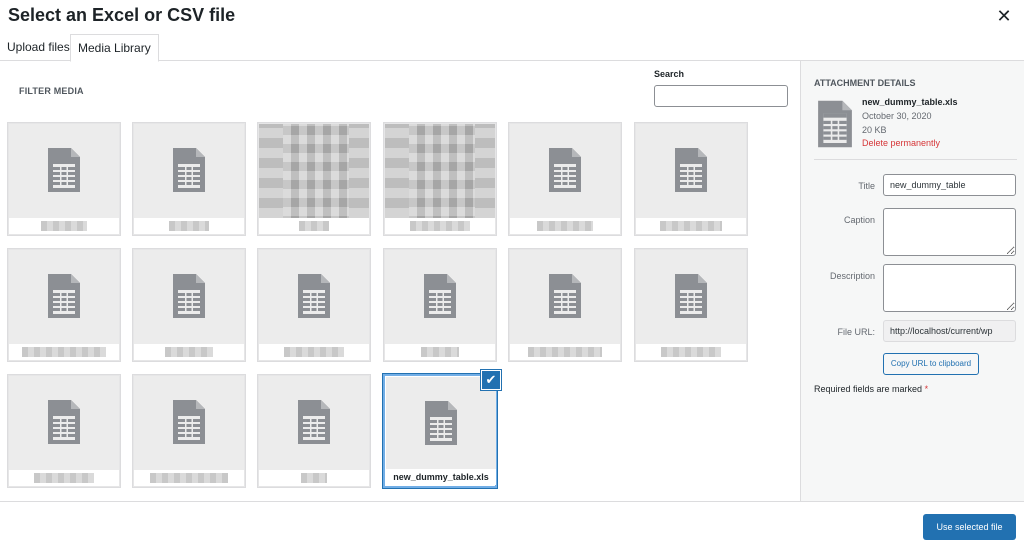  What do you see at coordinates (874, 130) in the screenshot?
I see `attachment-size: 20 KB` at bounding box center [874, 130].